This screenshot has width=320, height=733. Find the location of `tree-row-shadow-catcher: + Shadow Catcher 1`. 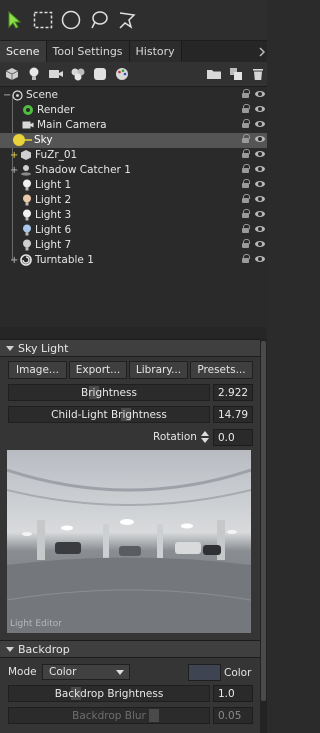

tree-row-shadow-catcher: + Shadow Catcher 1 is located at coordinates (133, 170).